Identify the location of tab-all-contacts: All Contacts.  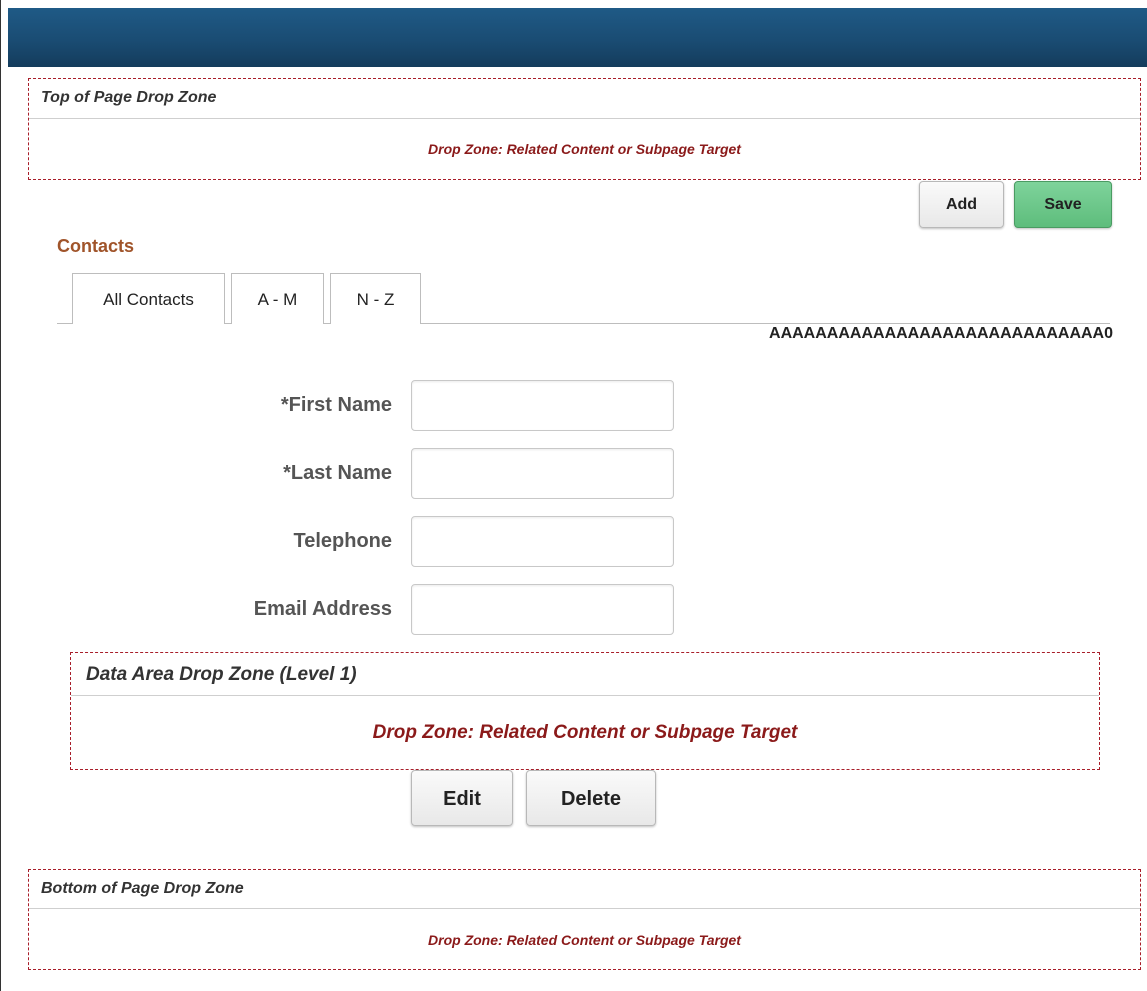
(148, 298).